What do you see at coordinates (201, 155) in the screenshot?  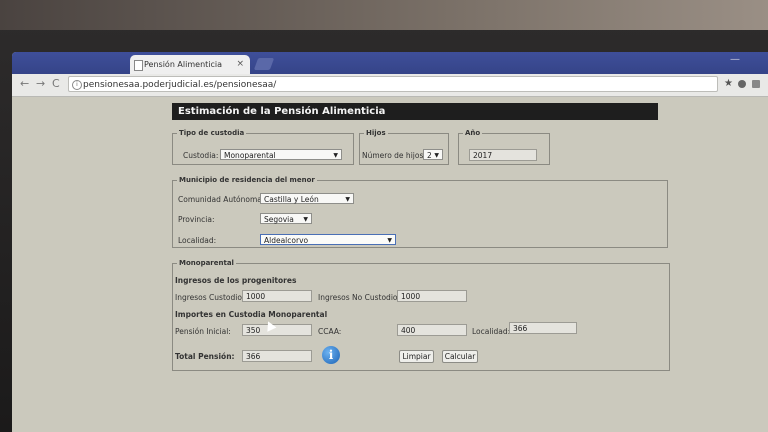 I see `custody-label: Custodia:` at bounding box center [201, 155].